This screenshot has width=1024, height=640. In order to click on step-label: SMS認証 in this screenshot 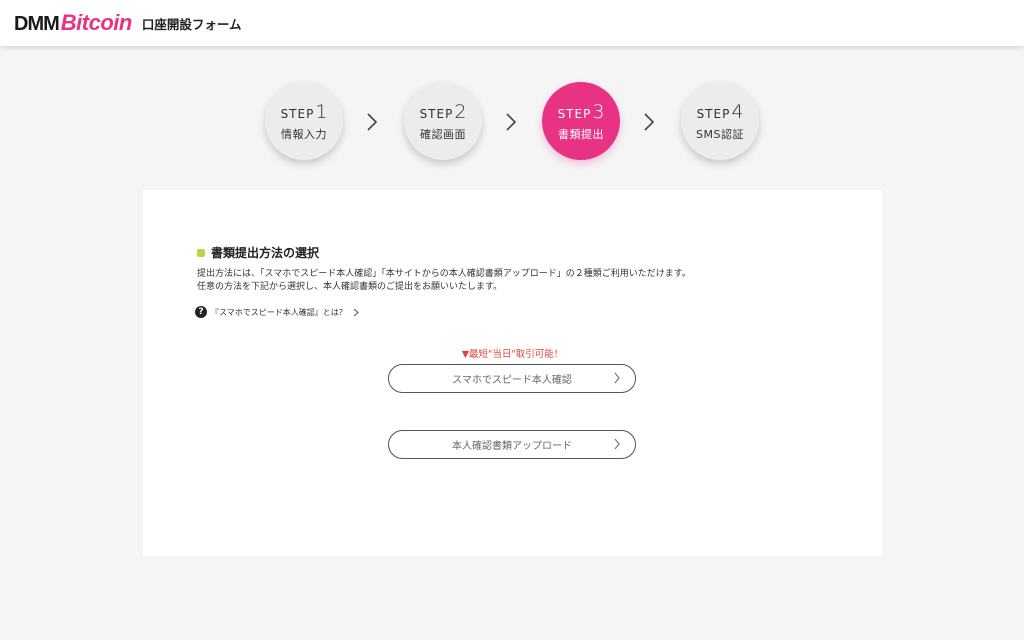, I will do `click(720, 134)`.